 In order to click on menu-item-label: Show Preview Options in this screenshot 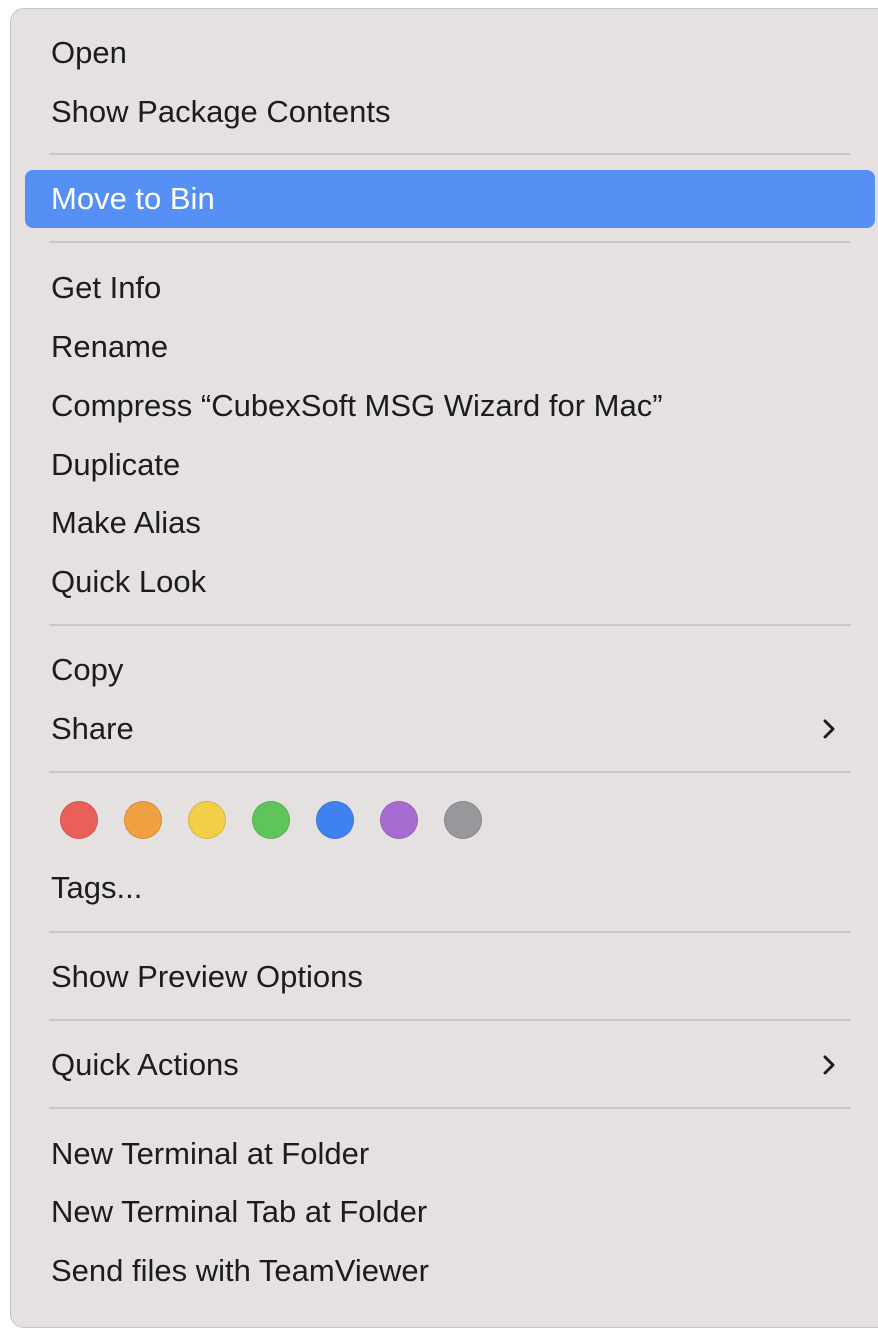, I will do `click(207, 976)`.